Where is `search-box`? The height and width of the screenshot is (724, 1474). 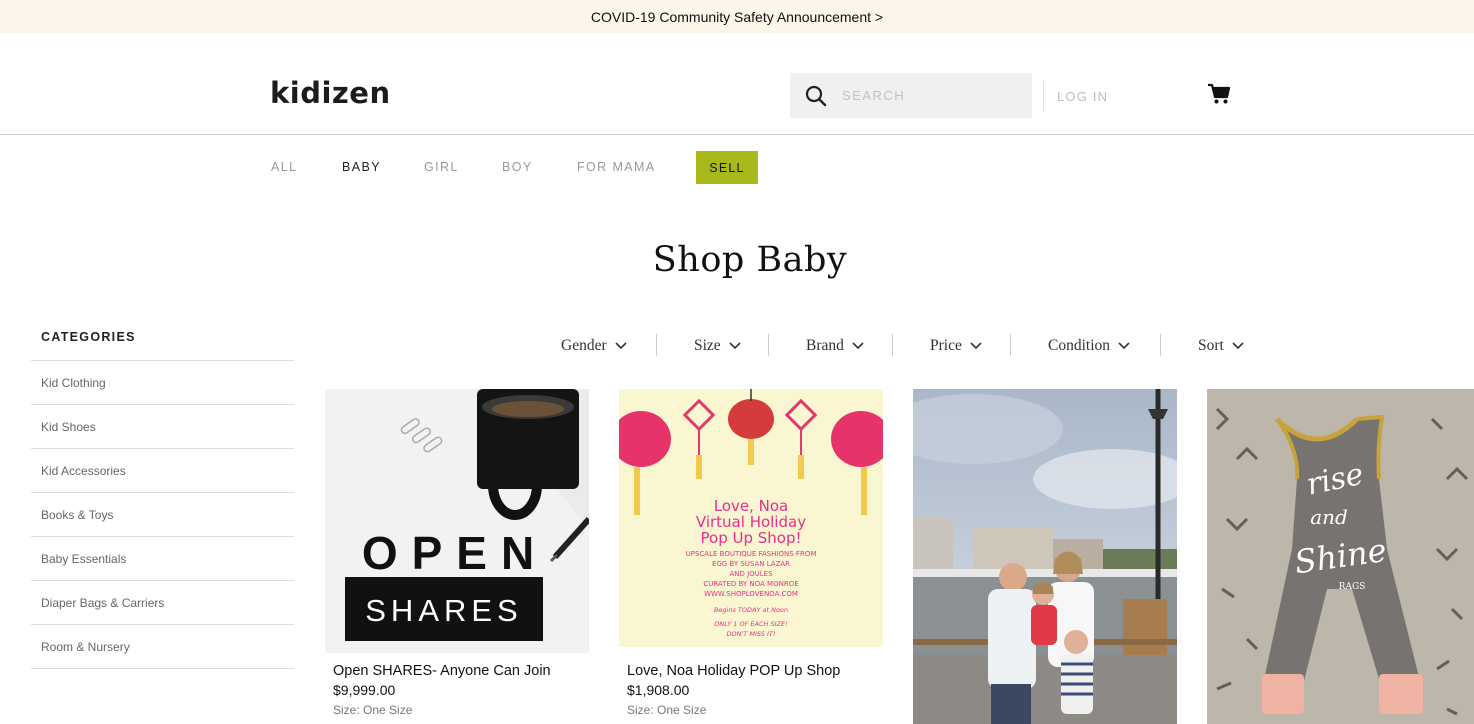
search-box is located at coordinates (911, 95).